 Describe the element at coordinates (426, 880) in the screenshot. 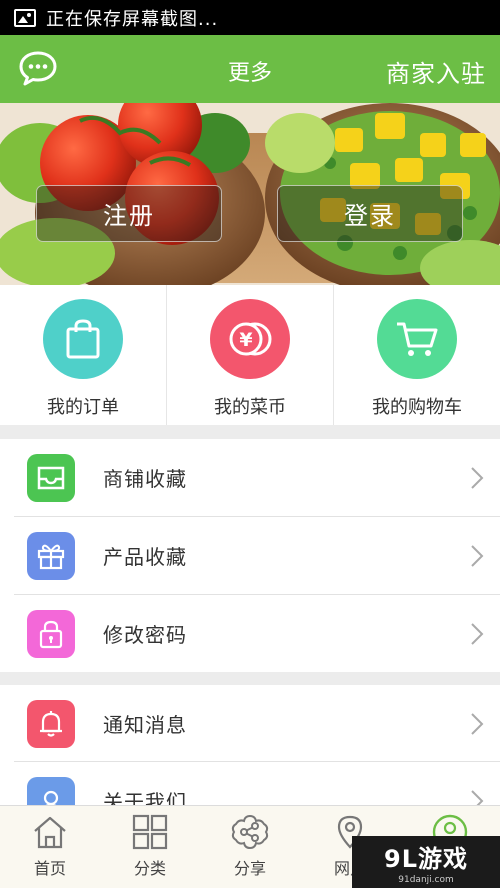

I see `watermark-sub: 91danji.com` at that location.